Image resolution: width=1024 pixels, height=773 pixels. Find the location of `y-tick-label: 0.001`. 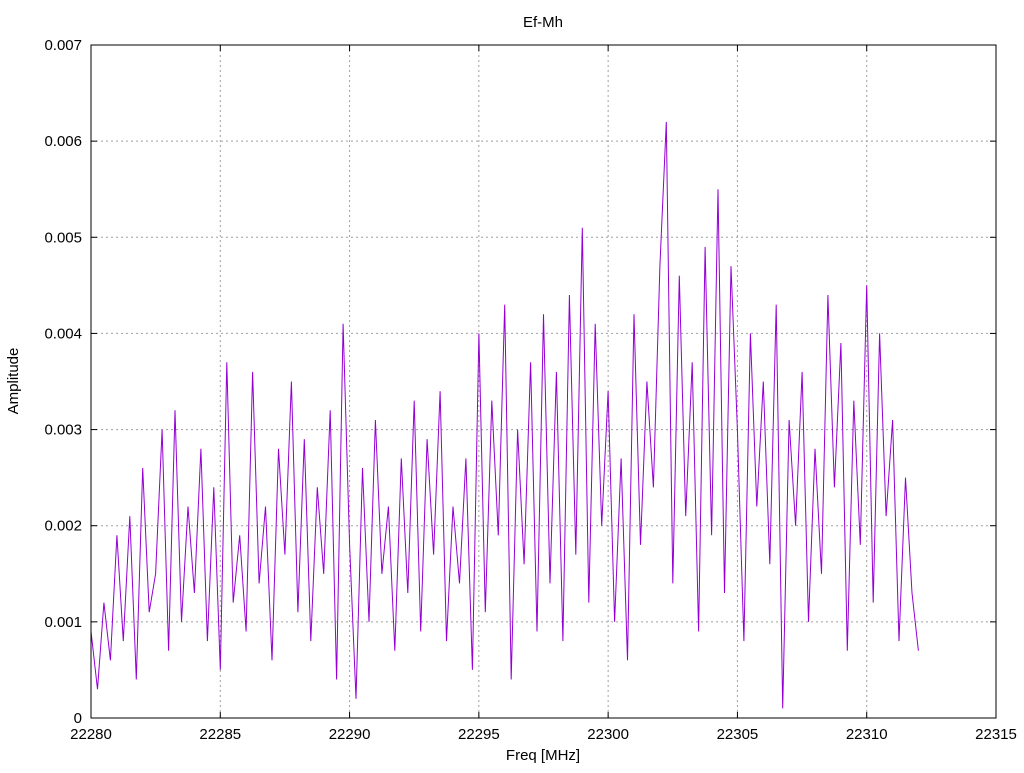

y-tick-label: 0.001 is located at coordinates (63, 622).